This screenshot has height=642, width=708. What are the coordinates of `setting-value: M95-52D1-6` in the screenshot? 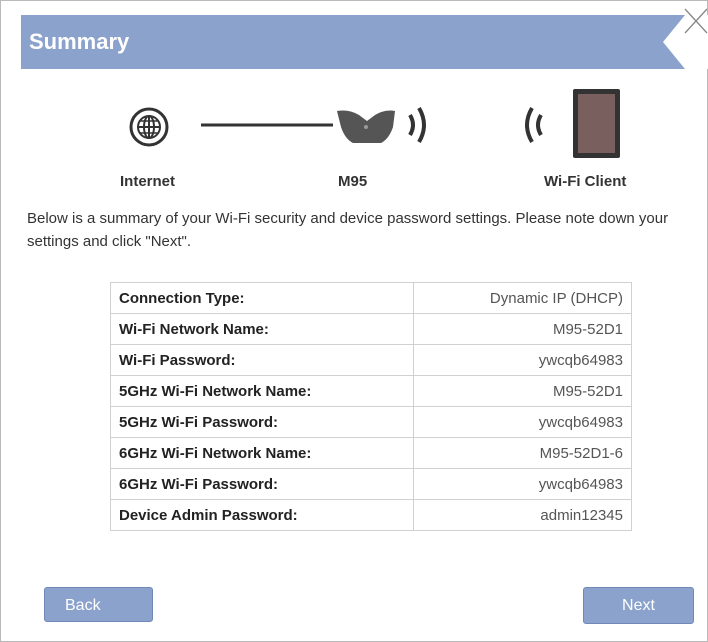 It's located at (522, 453).